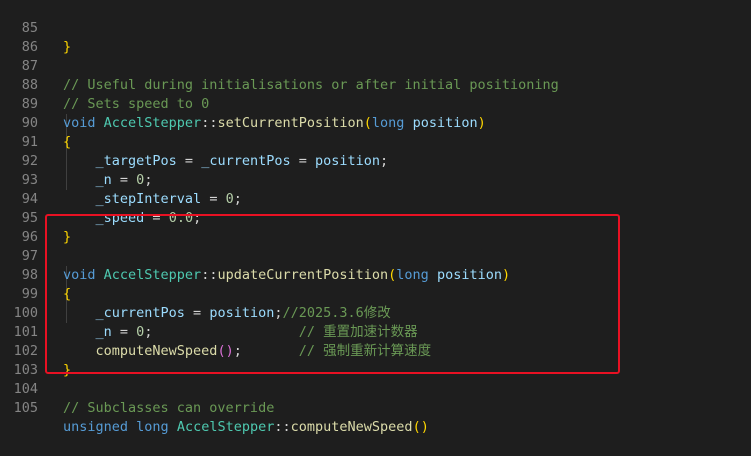  Describe the element at coordinates (375, 84) in the screenshot. I see `code-line: 88 // Sets speed to 0` at that location.